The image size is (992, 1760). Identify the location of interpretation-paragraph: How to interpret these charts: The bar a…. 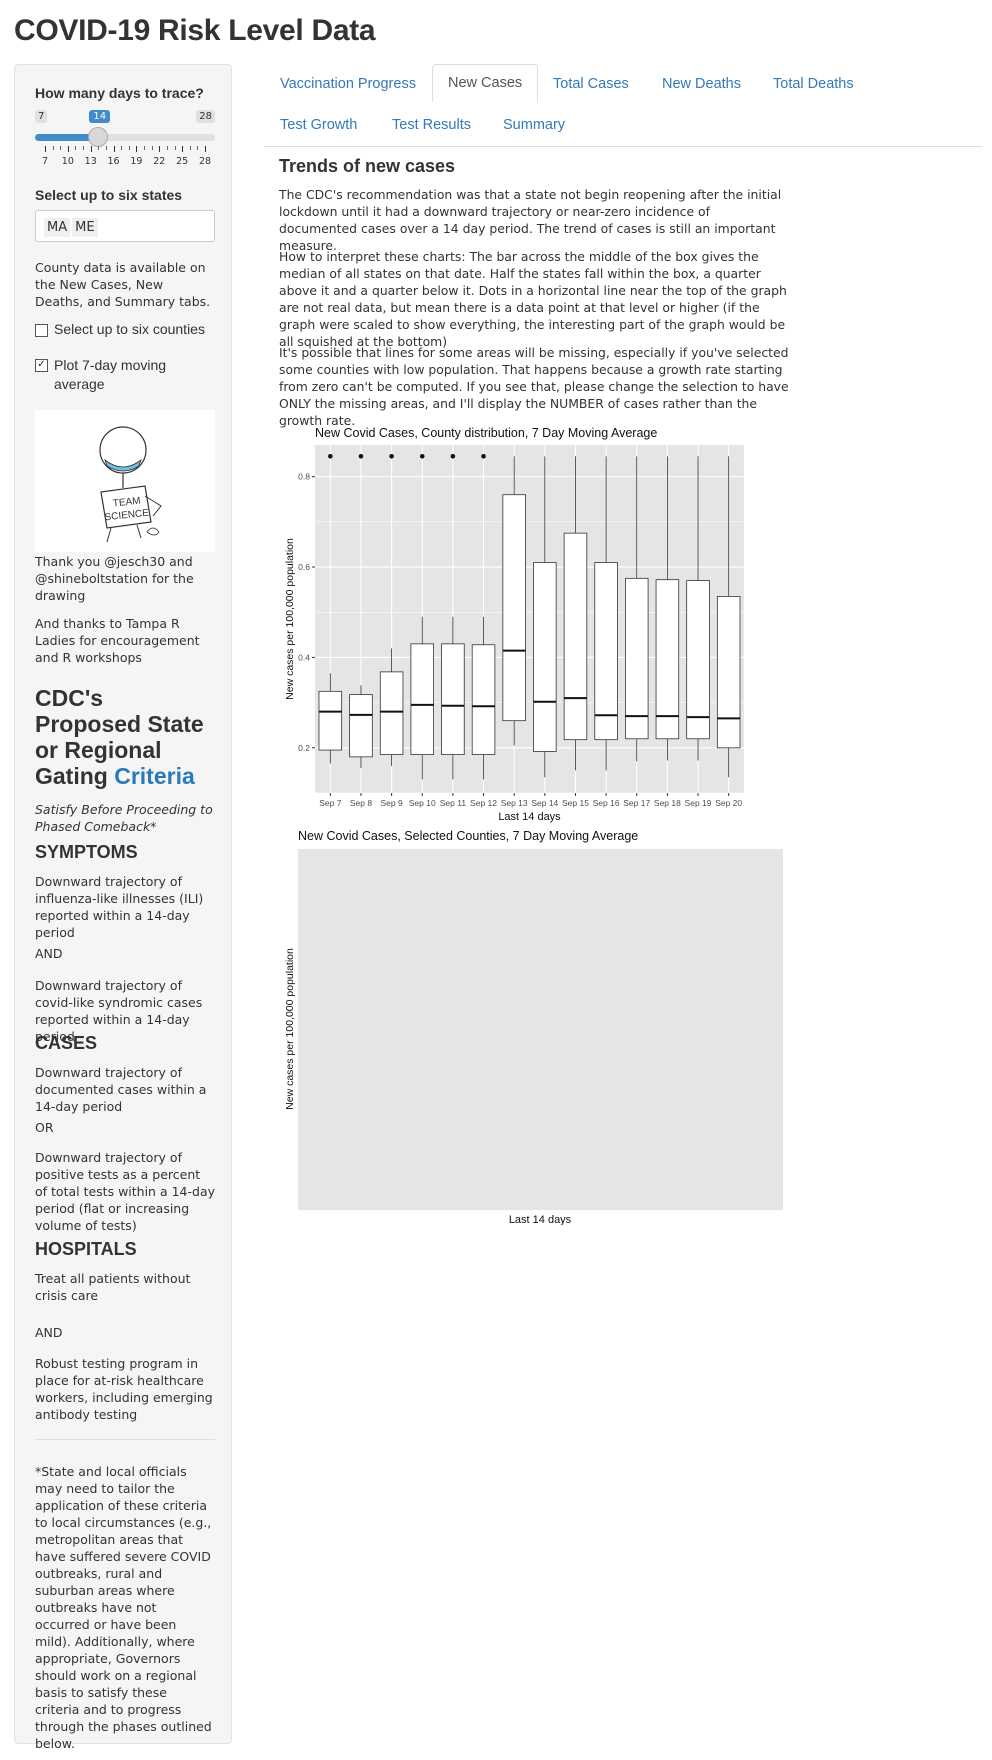
(533, 299).